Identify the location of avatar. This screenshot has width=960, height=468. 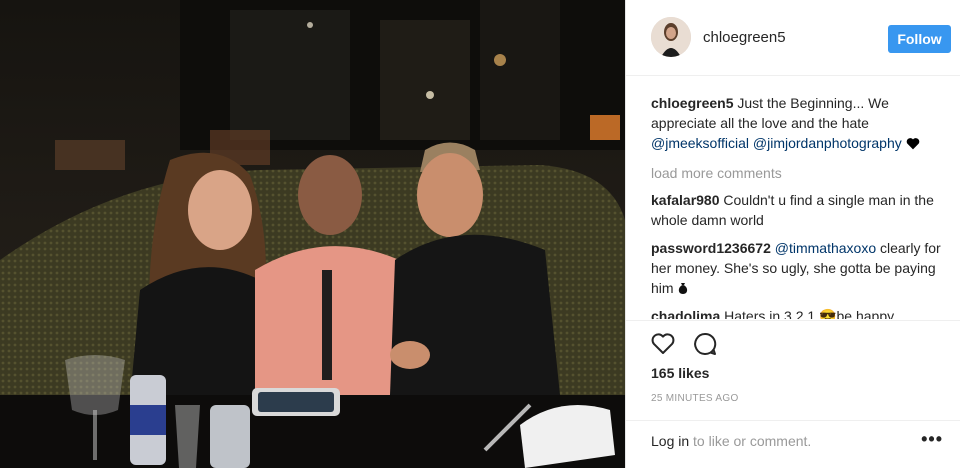
(671, 37).